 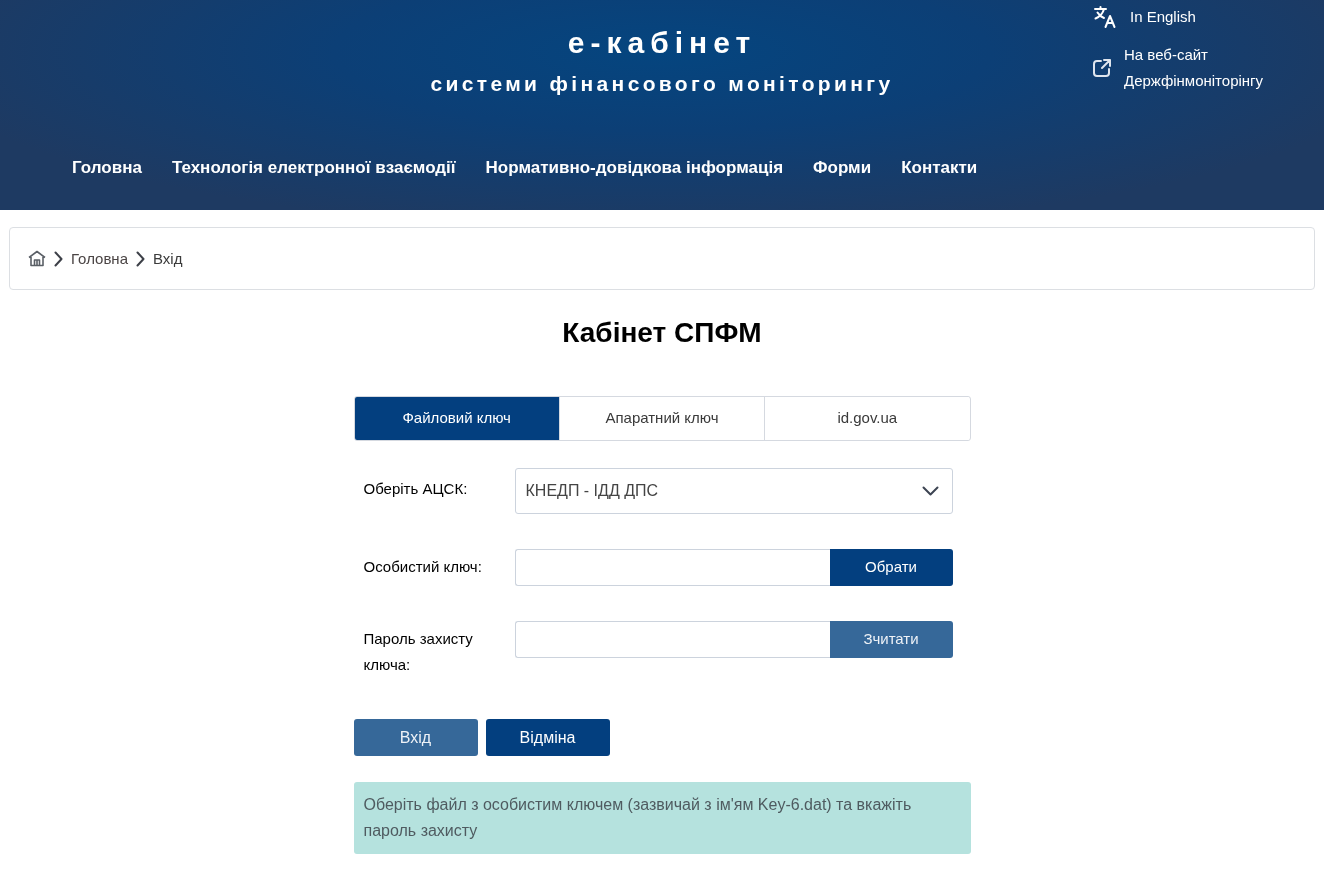 I want to click on home-icon, so click(x=37, y=258).